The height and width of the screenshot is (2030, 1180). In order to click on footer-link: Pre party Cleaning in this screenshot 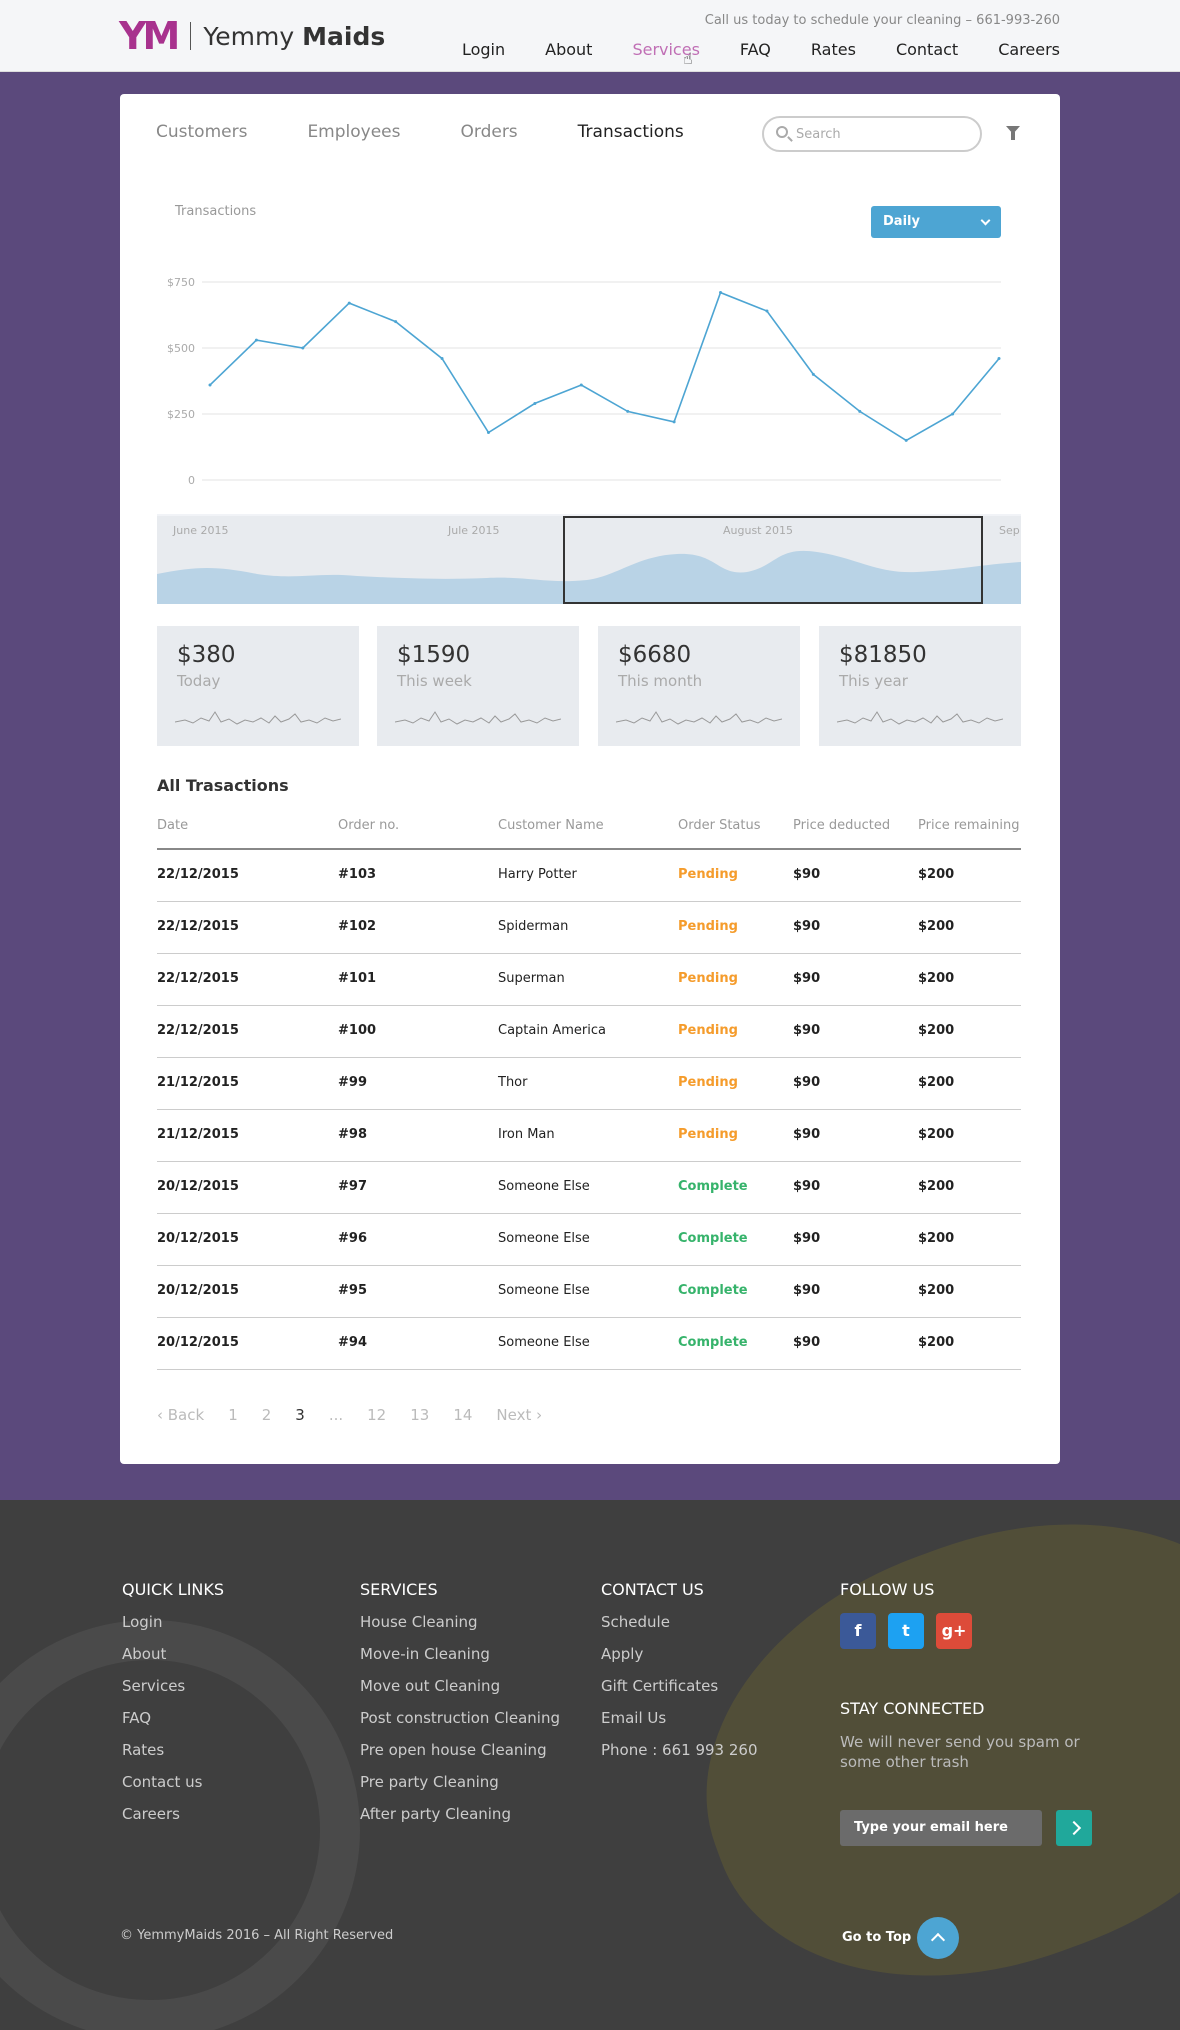, I will do `click(460, 1782)`.